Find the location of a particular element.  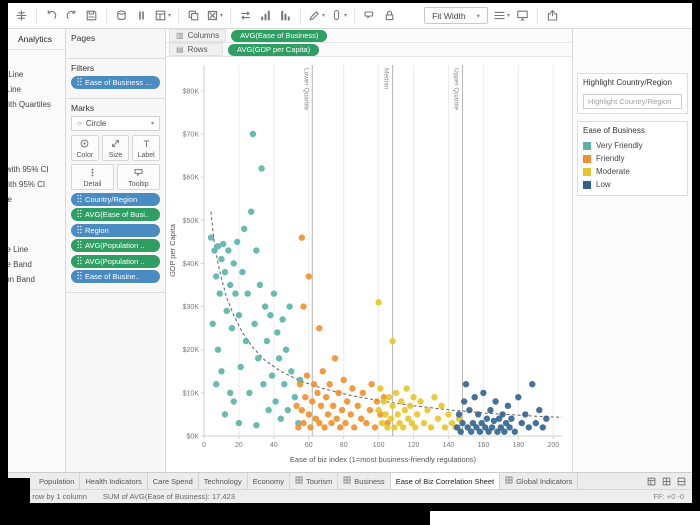

tooltip-button: Tooltip is located at coordinates (138, 176).